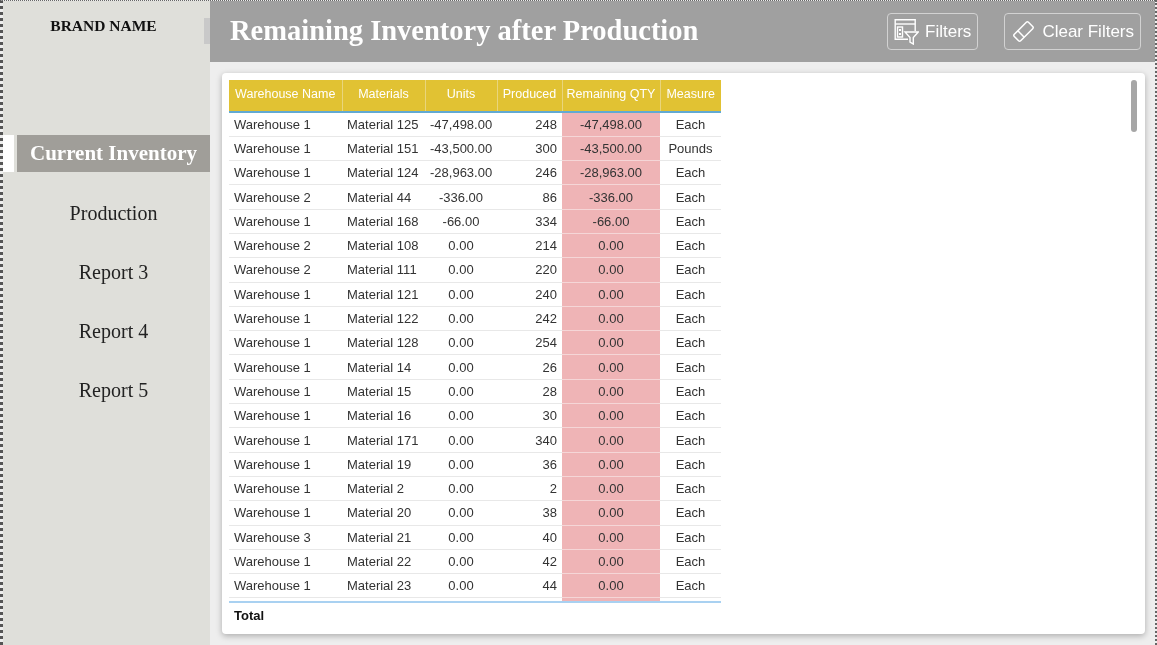 Image resolution: width=1157 pixels, height=645 pixels. What do you see at coordinates (690, 148) in the screenshot?
I see `table-cell: Pounds` at bounding box center [690, 148].